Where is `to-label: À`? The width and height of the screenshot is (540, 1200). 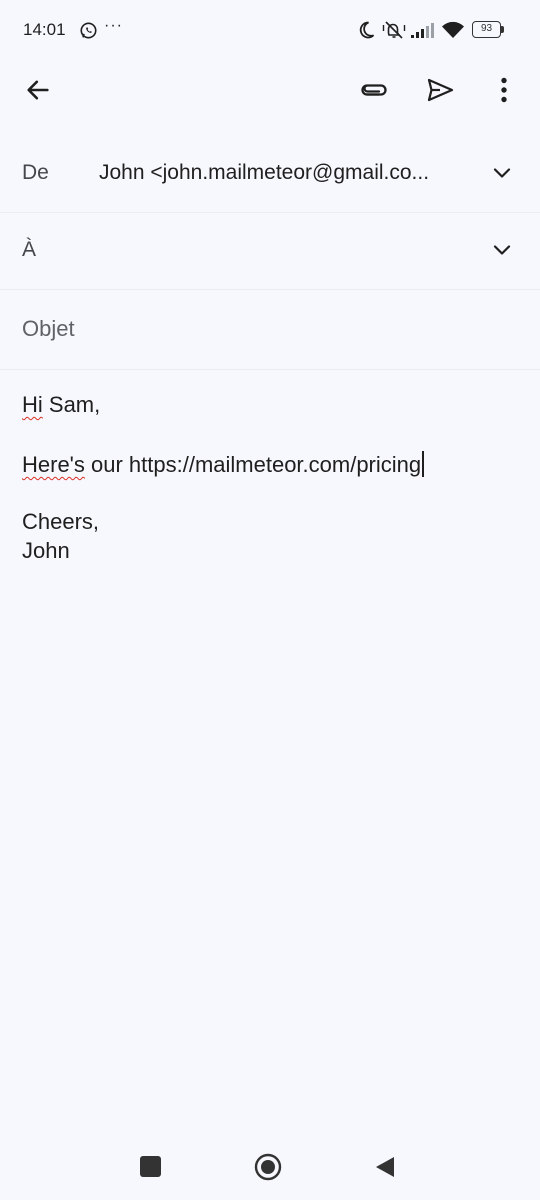
to-label: À is located at coordinates (29, 249).